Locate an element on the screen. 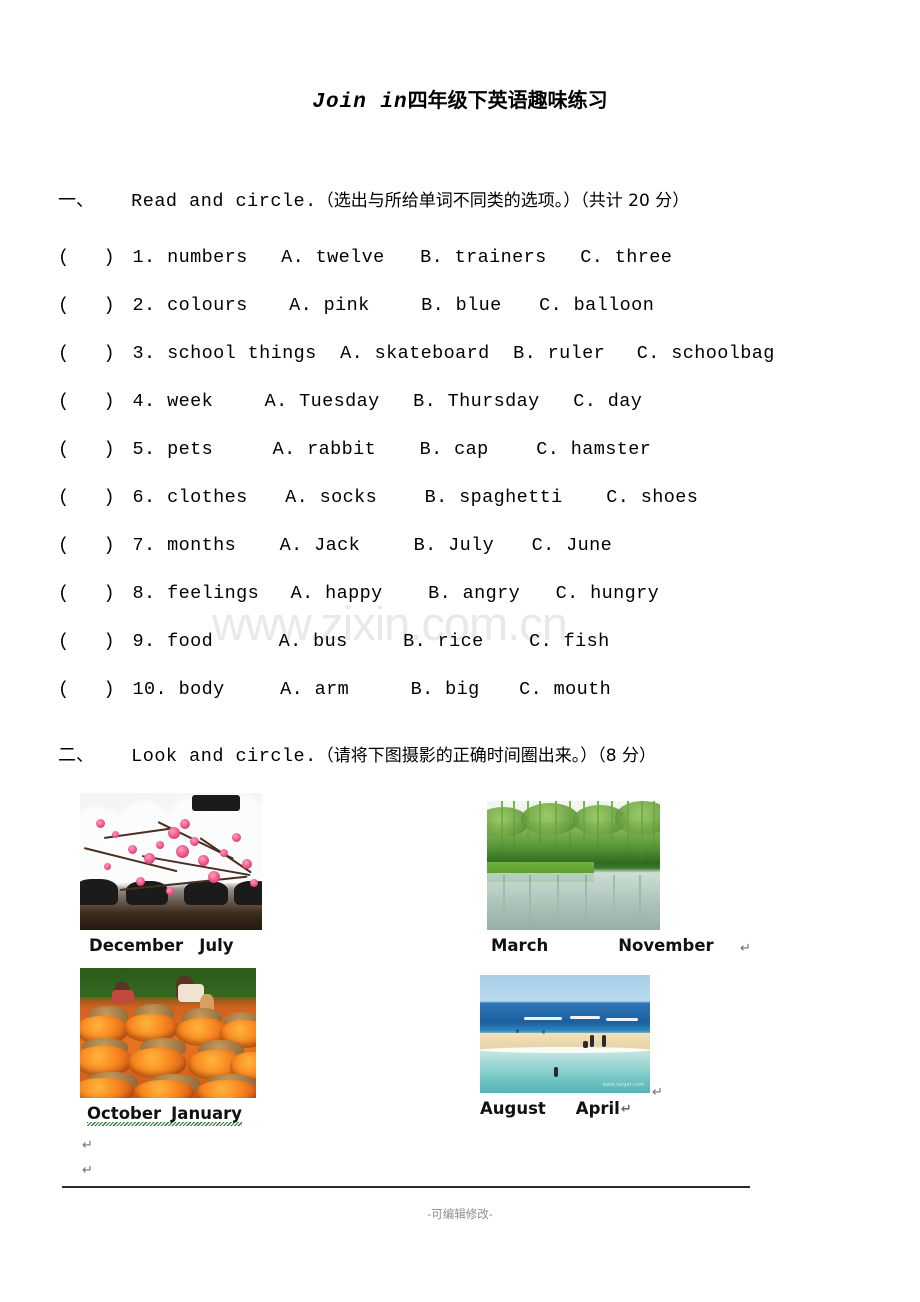  page-title-cn: 四年级下英语趣味练习 is located at coordinates (507, 100).